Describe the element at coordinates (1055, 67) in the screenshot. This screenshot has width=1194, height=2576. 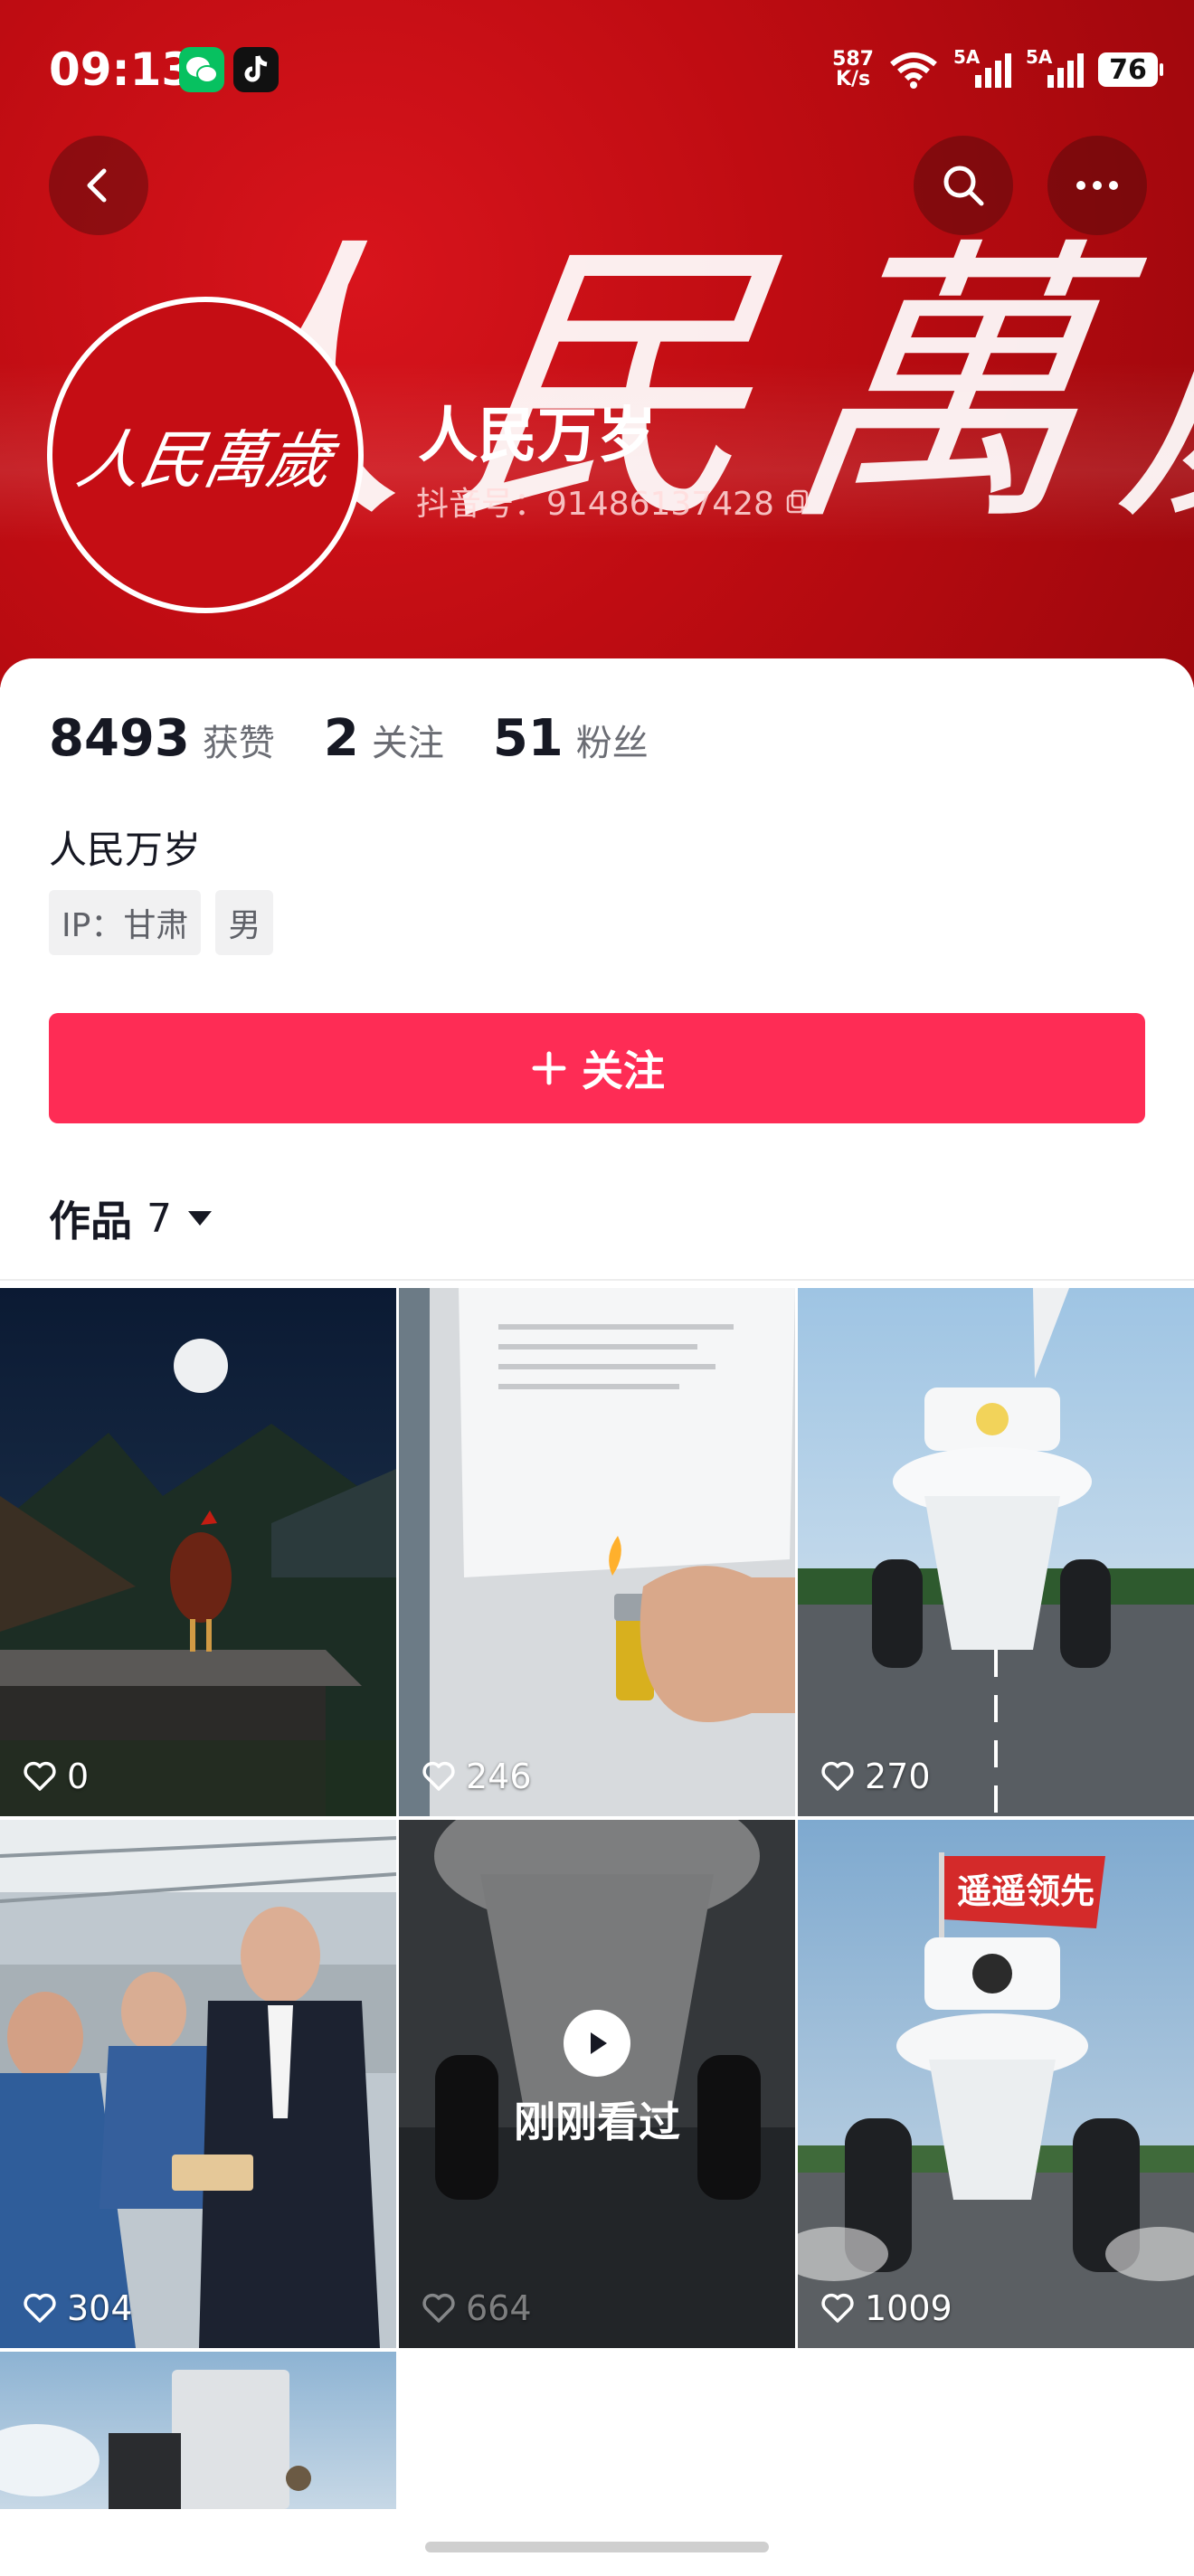
I see `signal-icon-2: 5A` at that location.